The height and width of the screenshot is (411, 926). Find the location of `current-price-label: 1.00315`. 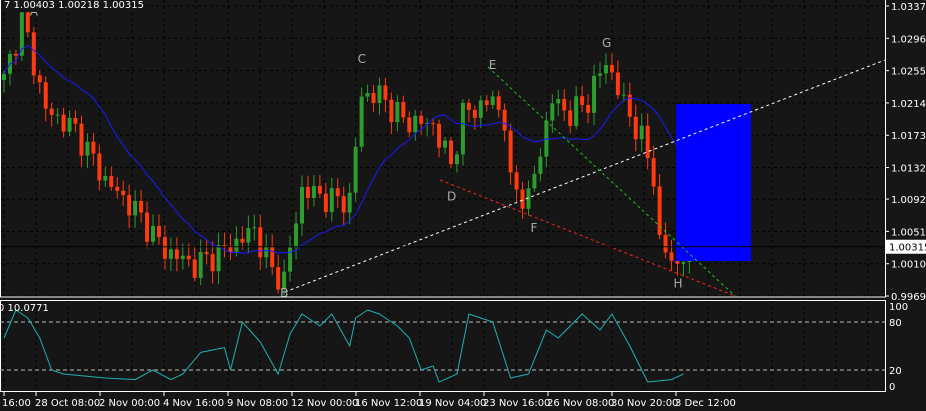

current-price-label: 1.00315 is located at coordinates (907, 248).